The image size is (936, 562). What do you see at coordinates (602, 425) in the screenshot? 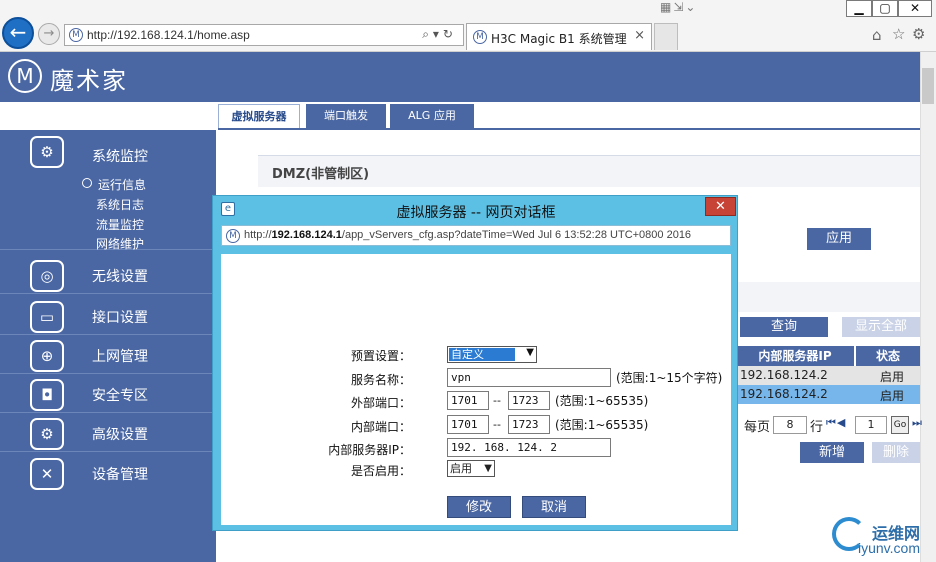
I see `internal-port-hint: (范围:1~65535)` at bounding box center [602, 425].